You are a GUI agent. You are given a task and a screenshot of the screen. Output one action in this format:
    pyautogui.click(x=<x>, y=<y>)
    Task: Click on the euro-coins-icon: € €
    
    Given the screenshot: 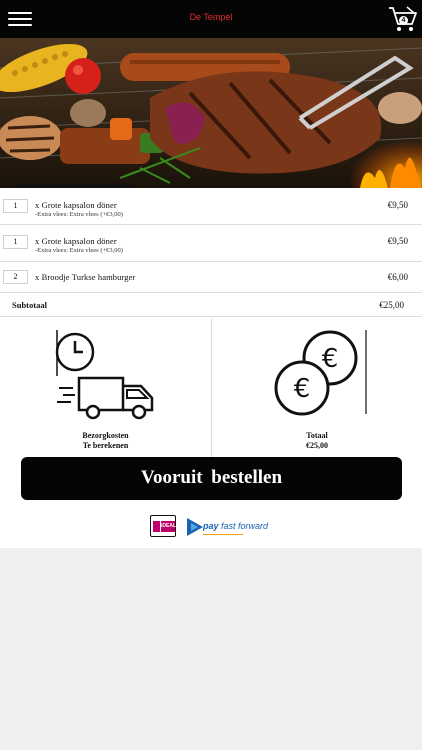 What is the action you would take?
    pyautogui.click(x=320, y=373)
    